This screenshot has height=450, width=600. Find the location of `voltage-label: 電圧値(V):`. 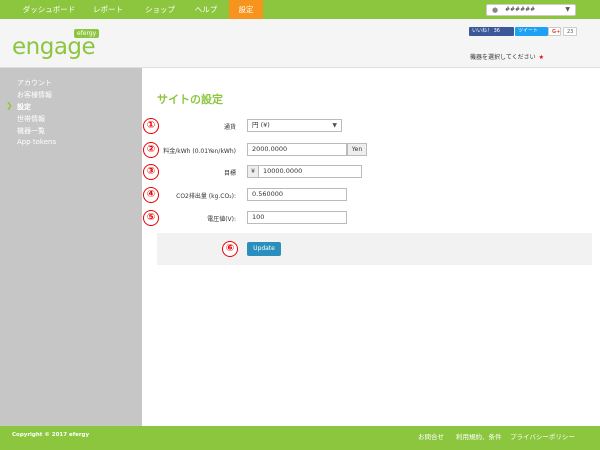

voltage-label: 電圧値(V): is located at coordinates (221, 219).